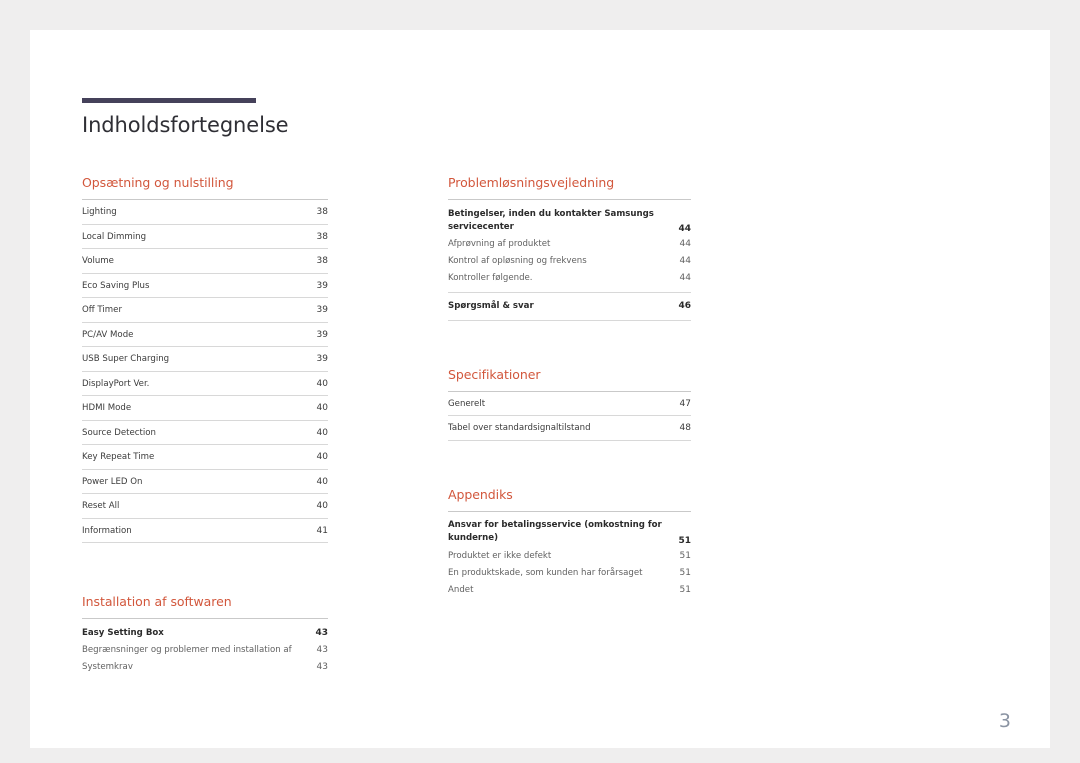 The height and width of the screenshot is (763, 1080). I want to click on toc-row: PC/AV Mode 39, so click(205, 335).